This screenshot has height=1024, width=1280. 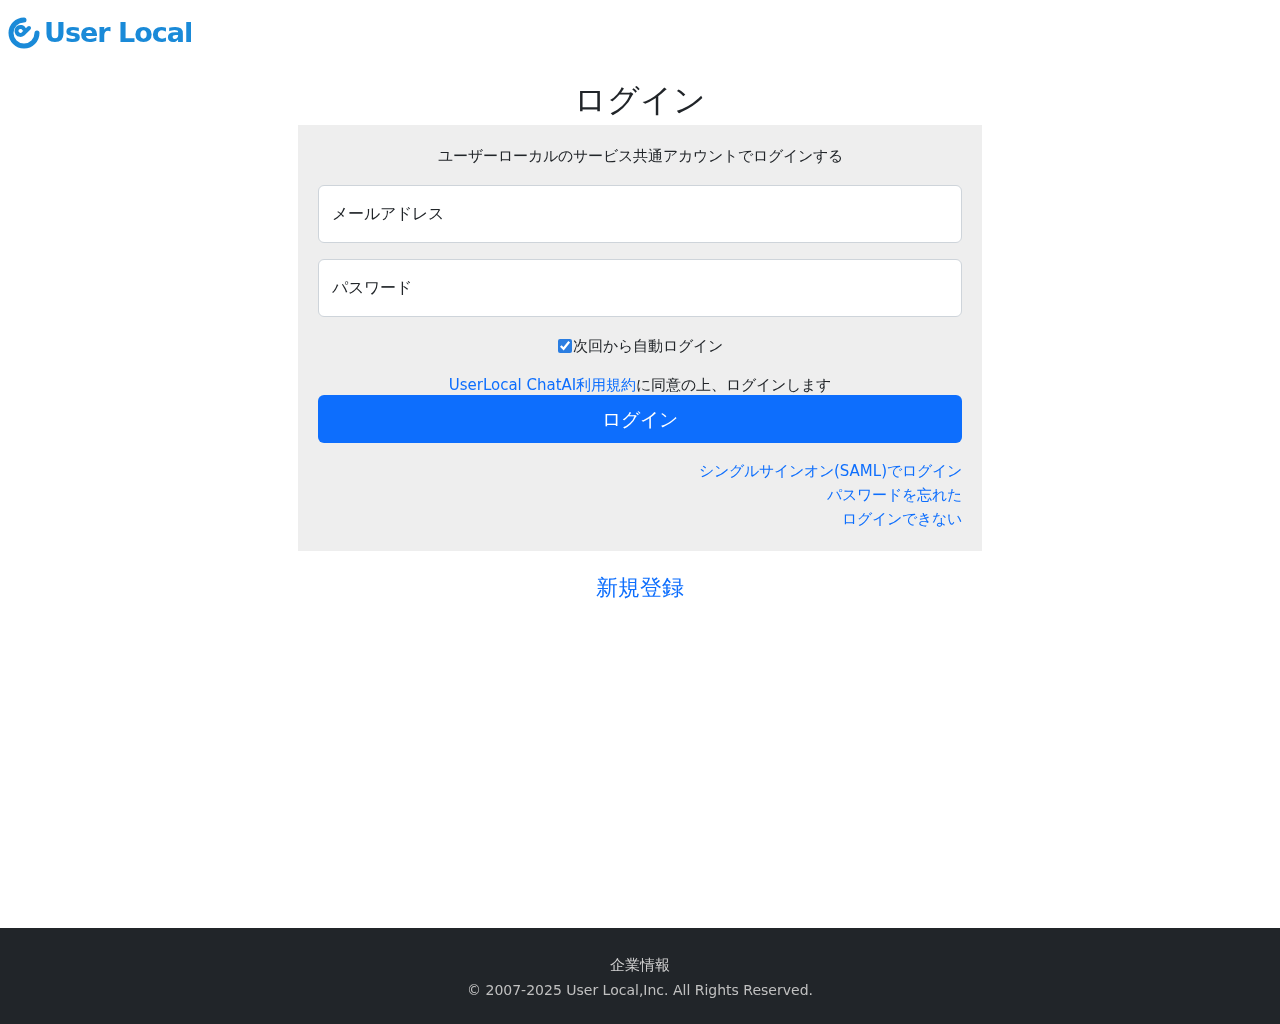 What do you see at coordinates (830, 471) in the screenshot?
I see `help-link: シングルサインオン(SAML)でログイン` at bounding box center [830, 471].